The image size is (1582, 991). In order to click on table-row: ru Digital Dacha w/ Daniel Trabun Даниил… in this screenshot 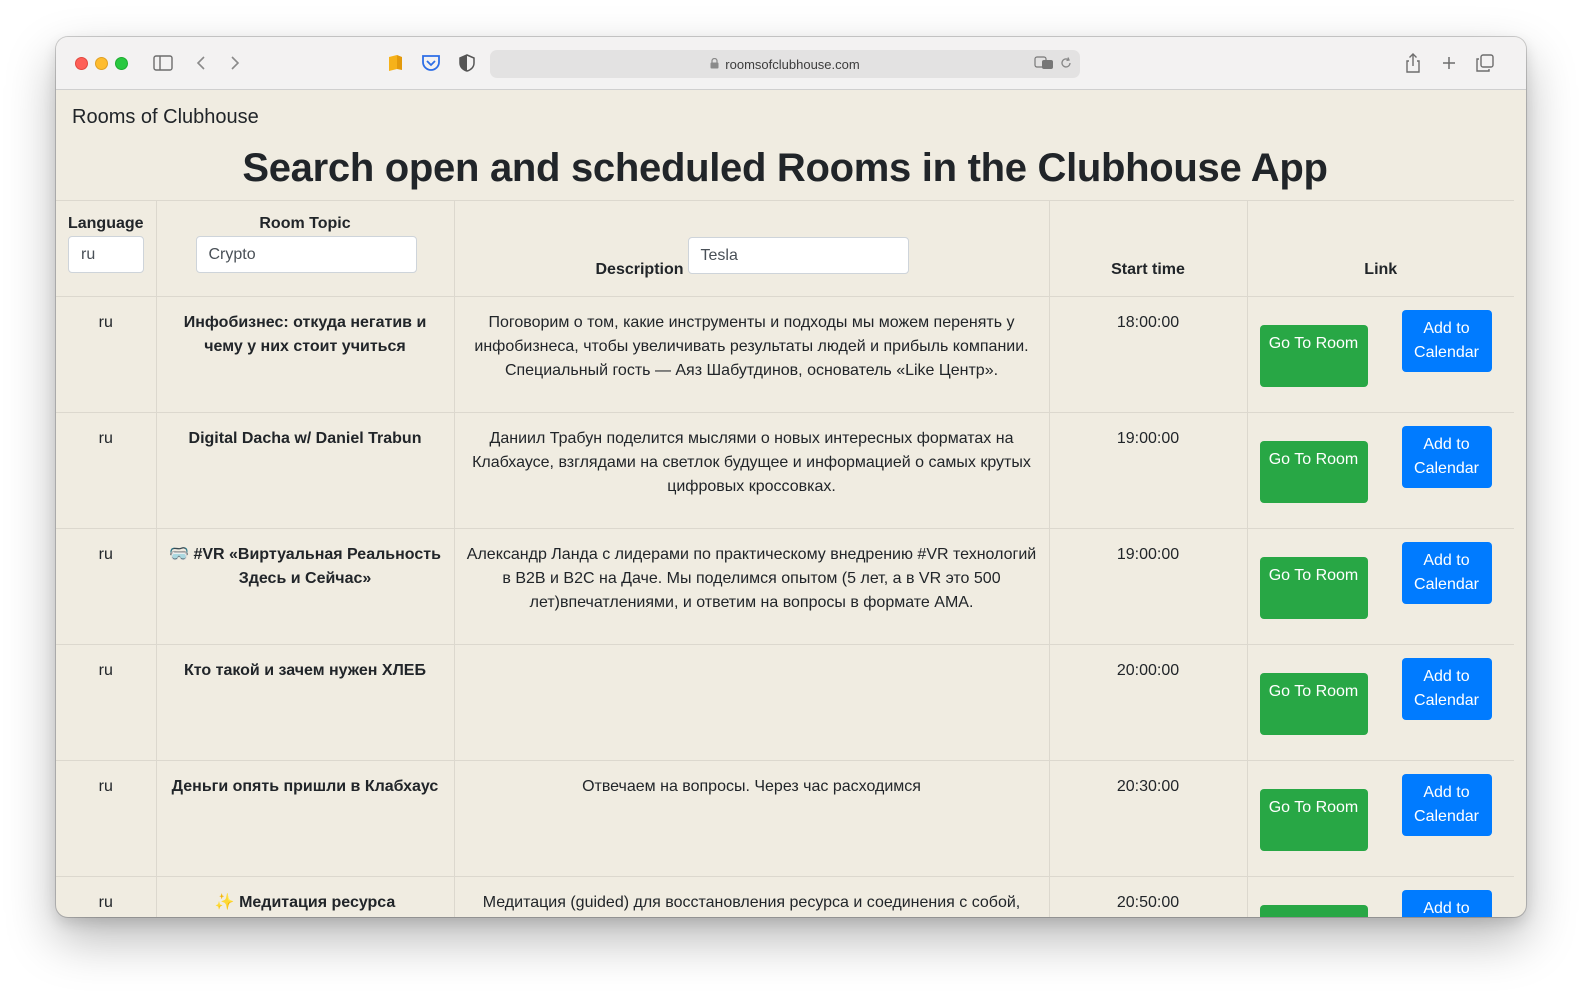, I will do `click(785, 470)`.